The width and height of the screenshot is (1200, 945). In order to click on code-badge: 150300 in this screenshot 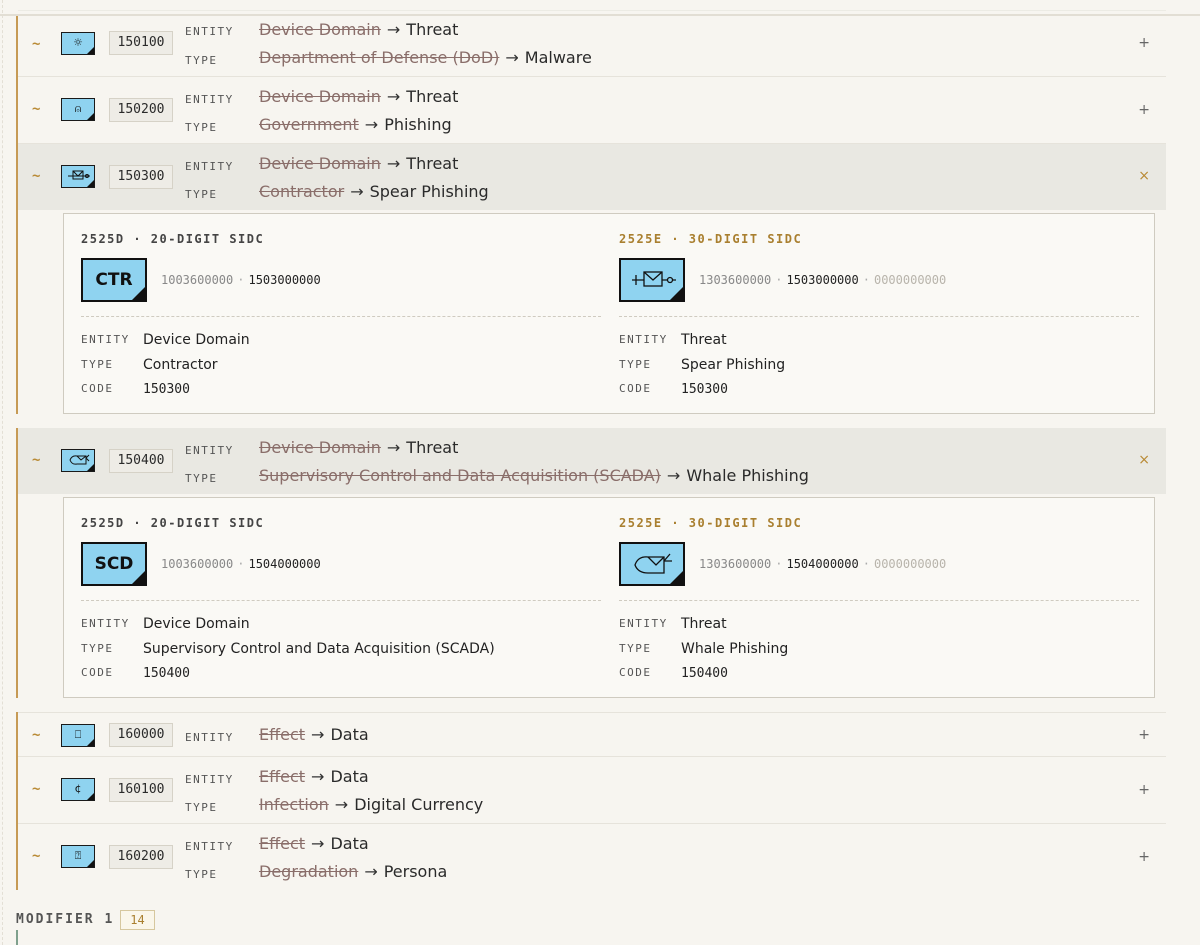, I will do `click(141, 177)`.